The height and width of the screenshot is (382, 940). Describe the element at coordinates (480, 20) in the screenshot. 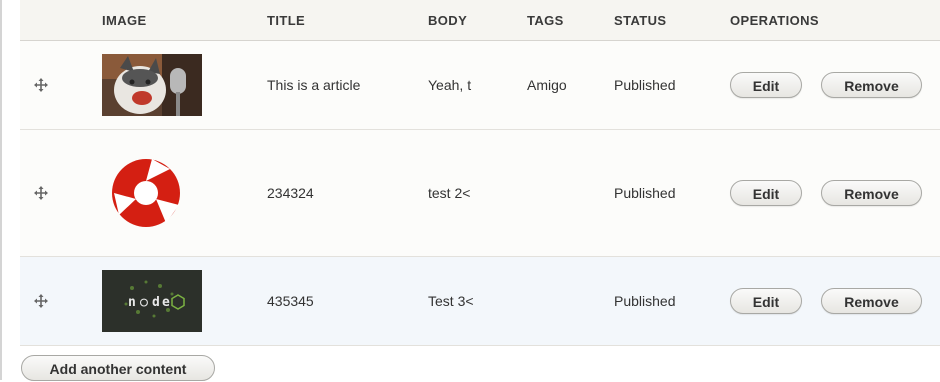

I see `table-header: IMAGE TITLE BODY TAGS STATUS OPERATIONS` at that location.